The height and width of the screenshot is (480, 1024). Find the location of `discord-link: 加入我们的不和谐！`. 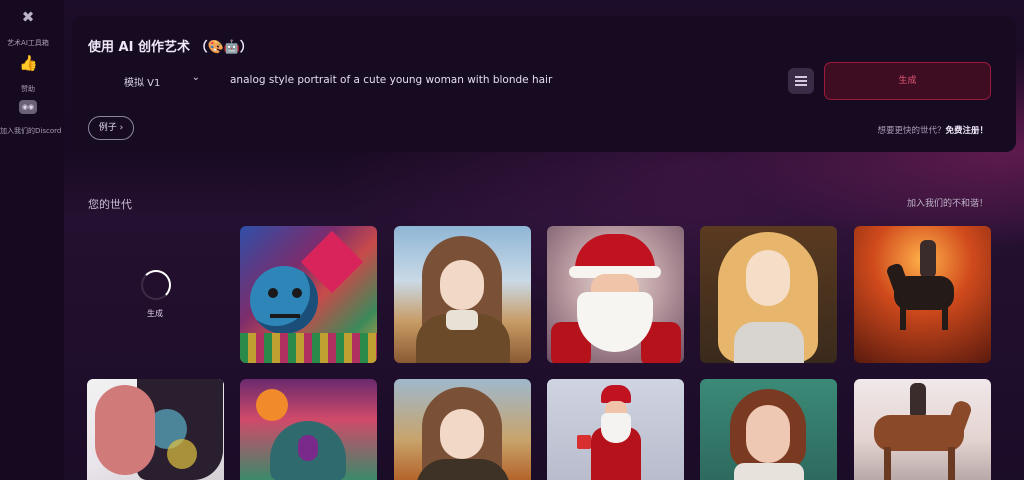

discord-link: 加入我们的不和谐！ is located at coordinates (947, 202).